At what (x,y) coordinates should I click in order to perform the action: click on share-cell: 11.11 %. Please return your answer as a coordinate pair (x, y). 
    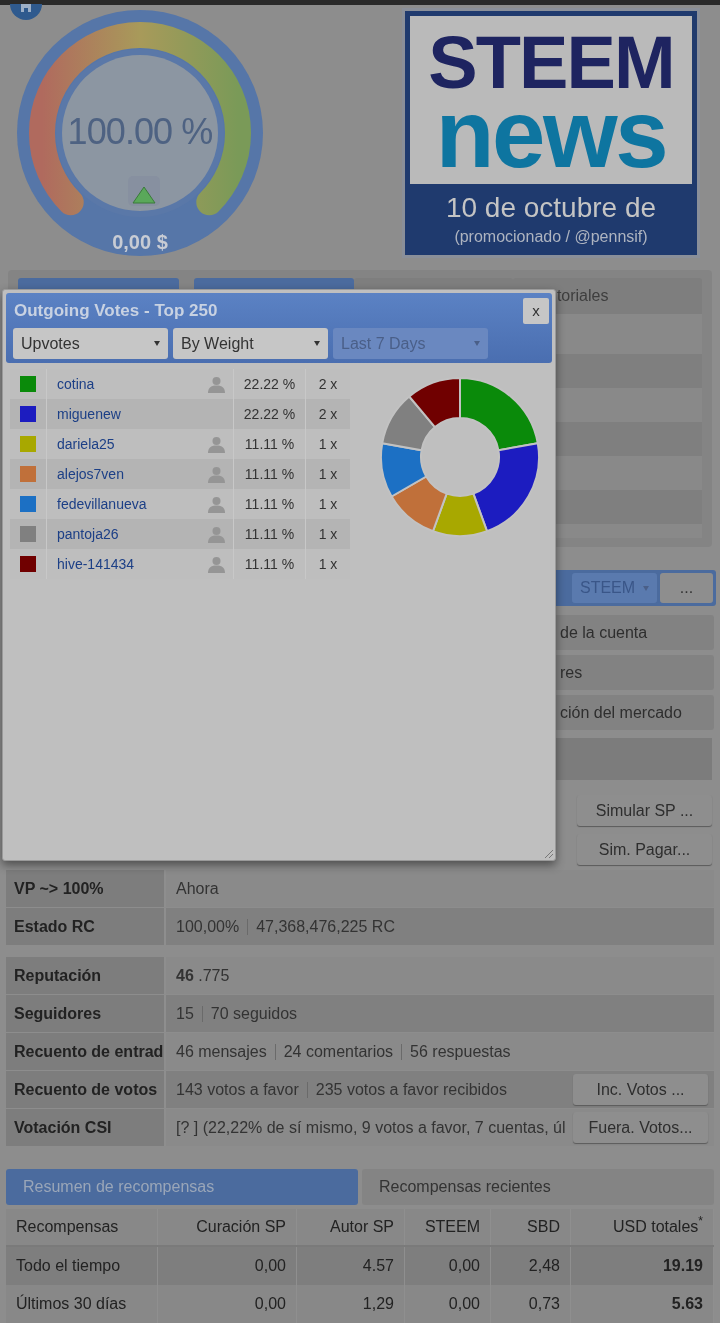
    Looking at the image, I should click on (270, 564).